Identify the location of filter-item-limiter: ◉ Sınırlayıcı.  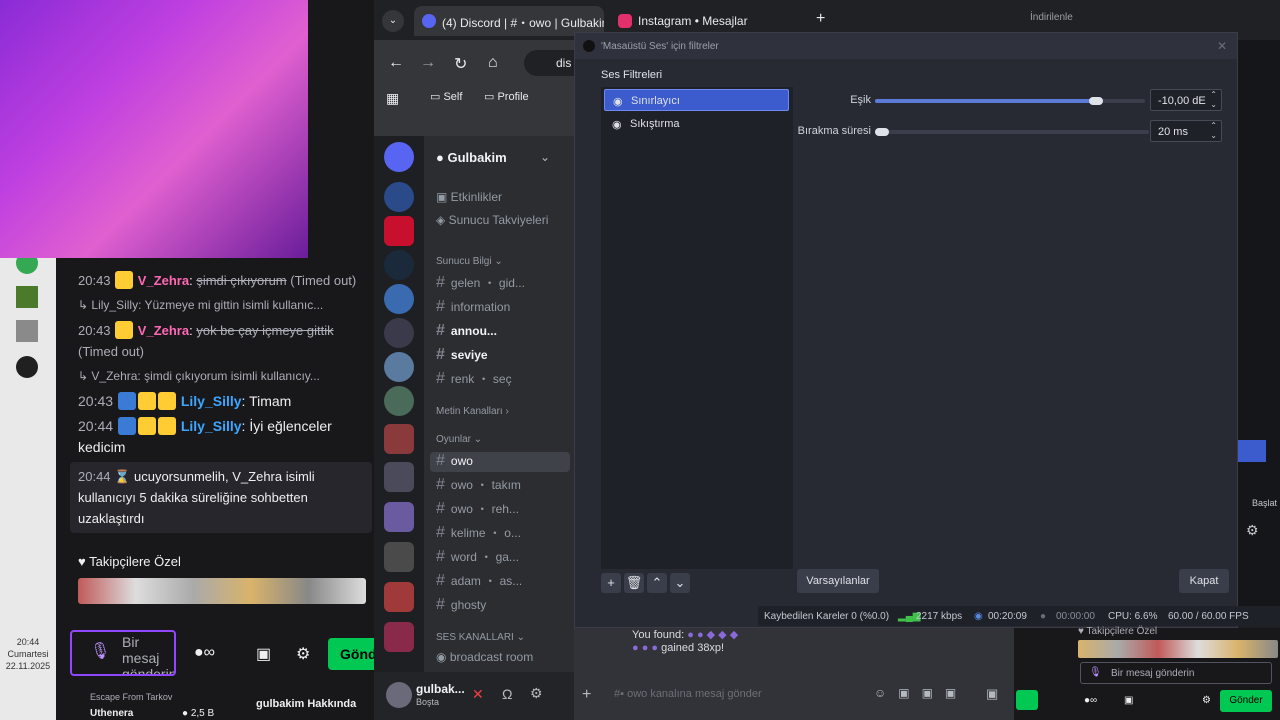
(696, 100).